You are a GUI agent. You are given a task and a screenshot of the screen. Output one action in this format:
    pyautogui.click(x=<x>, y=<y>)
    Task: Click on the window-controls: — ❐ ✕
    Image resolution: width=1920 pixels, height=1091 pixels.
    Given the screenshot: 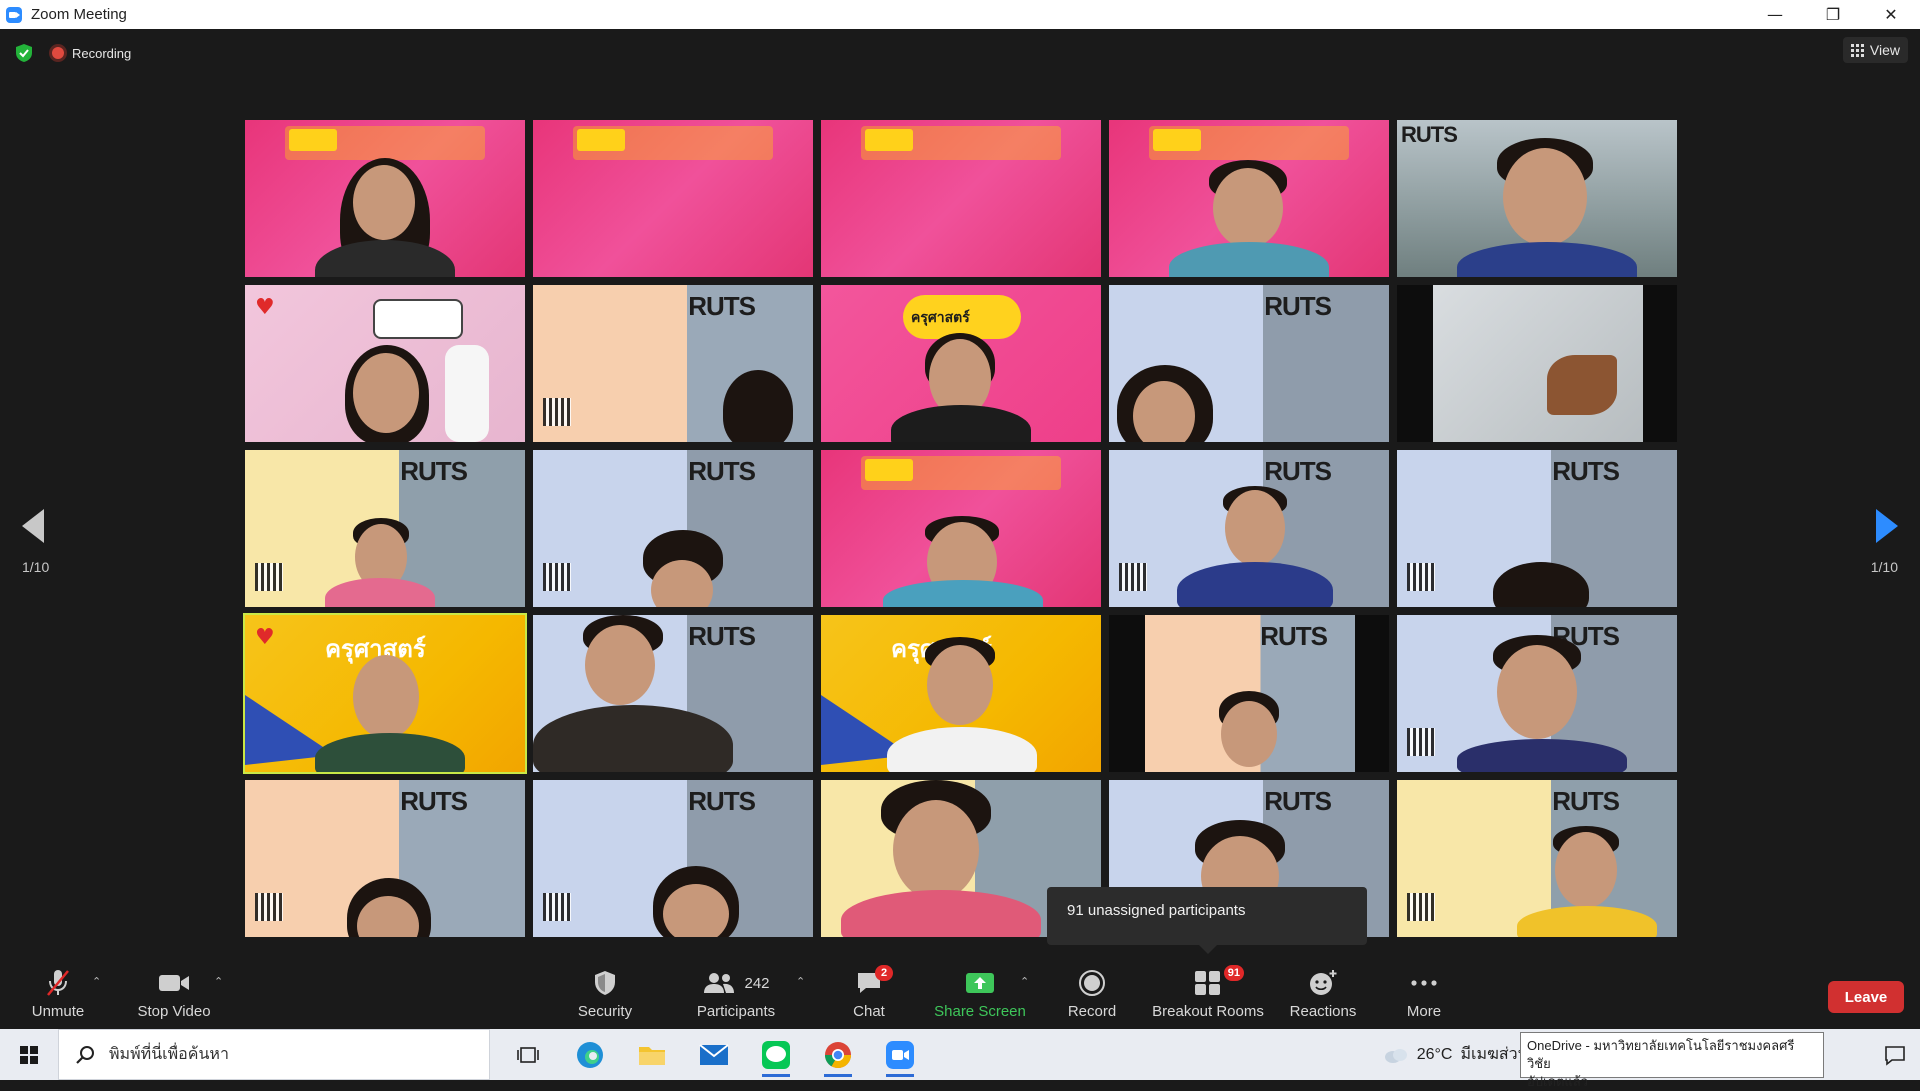 What is the action you would take?
    pyautogui.click(x=1833, y=14)
    